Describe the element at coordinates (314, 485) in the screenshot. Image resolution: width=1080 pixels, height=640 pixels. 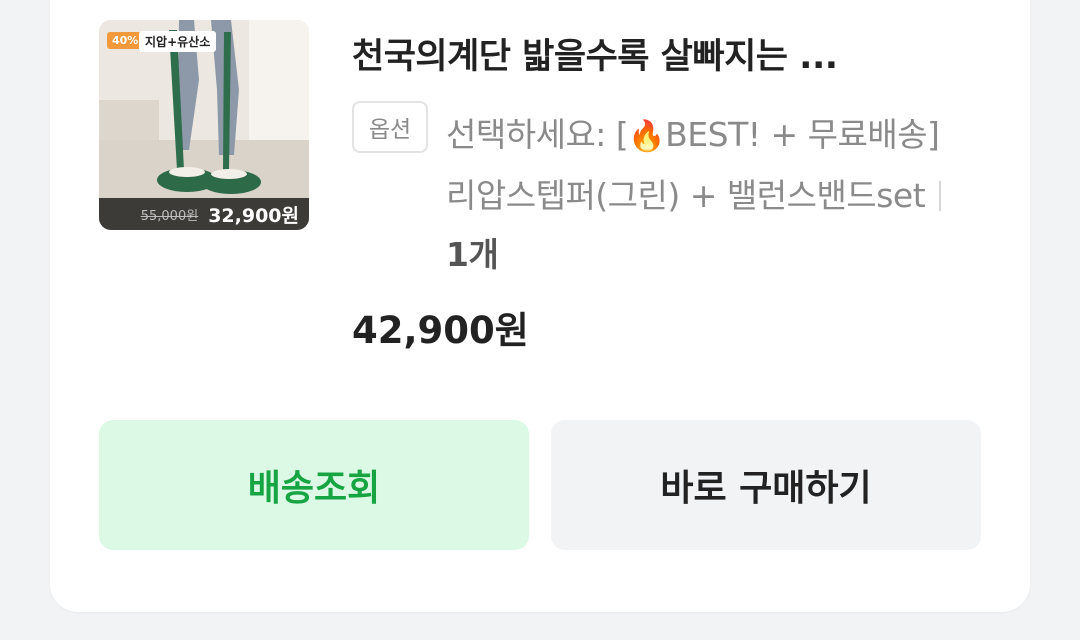
I see `track-delivery-button: 배송조회` at that location.